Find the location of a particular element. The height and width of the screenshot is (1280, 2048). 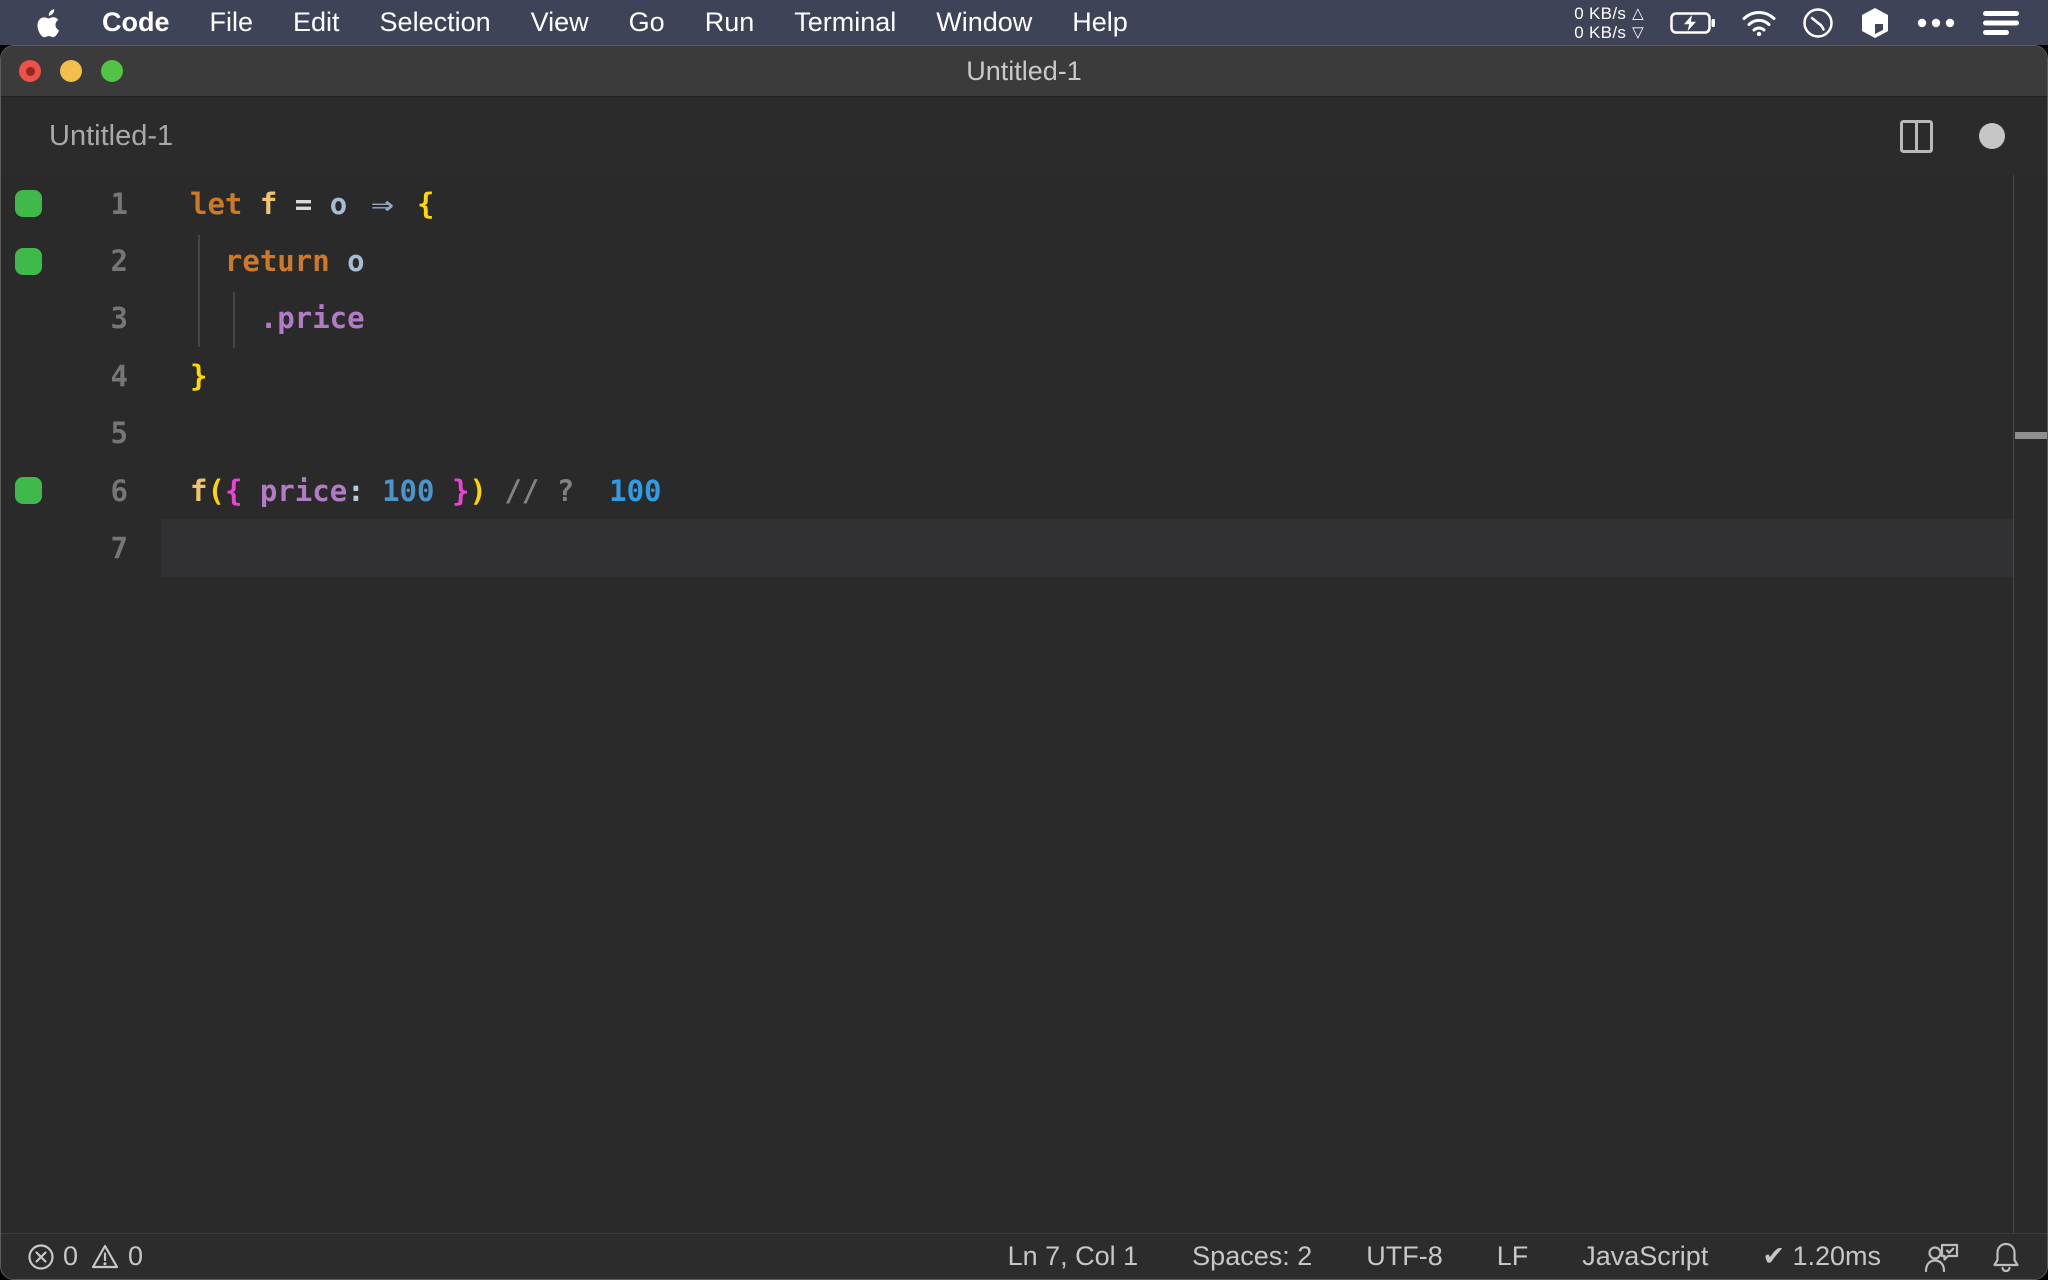

code-line-3: 3 .price is located at coordinates (1024, 318).